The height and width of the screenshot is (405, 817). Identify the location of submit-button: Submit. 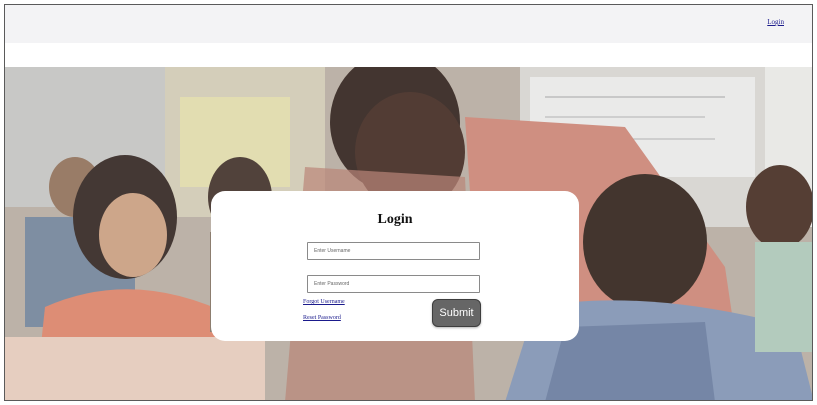
(456, 313).